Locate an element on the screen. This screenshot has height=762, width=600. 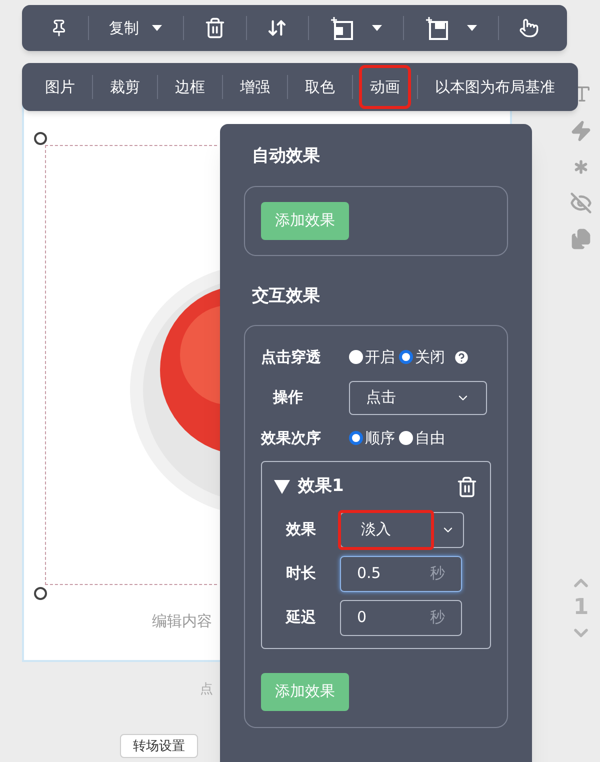
sort-arrows-icon is located at coordinates (277, 28).